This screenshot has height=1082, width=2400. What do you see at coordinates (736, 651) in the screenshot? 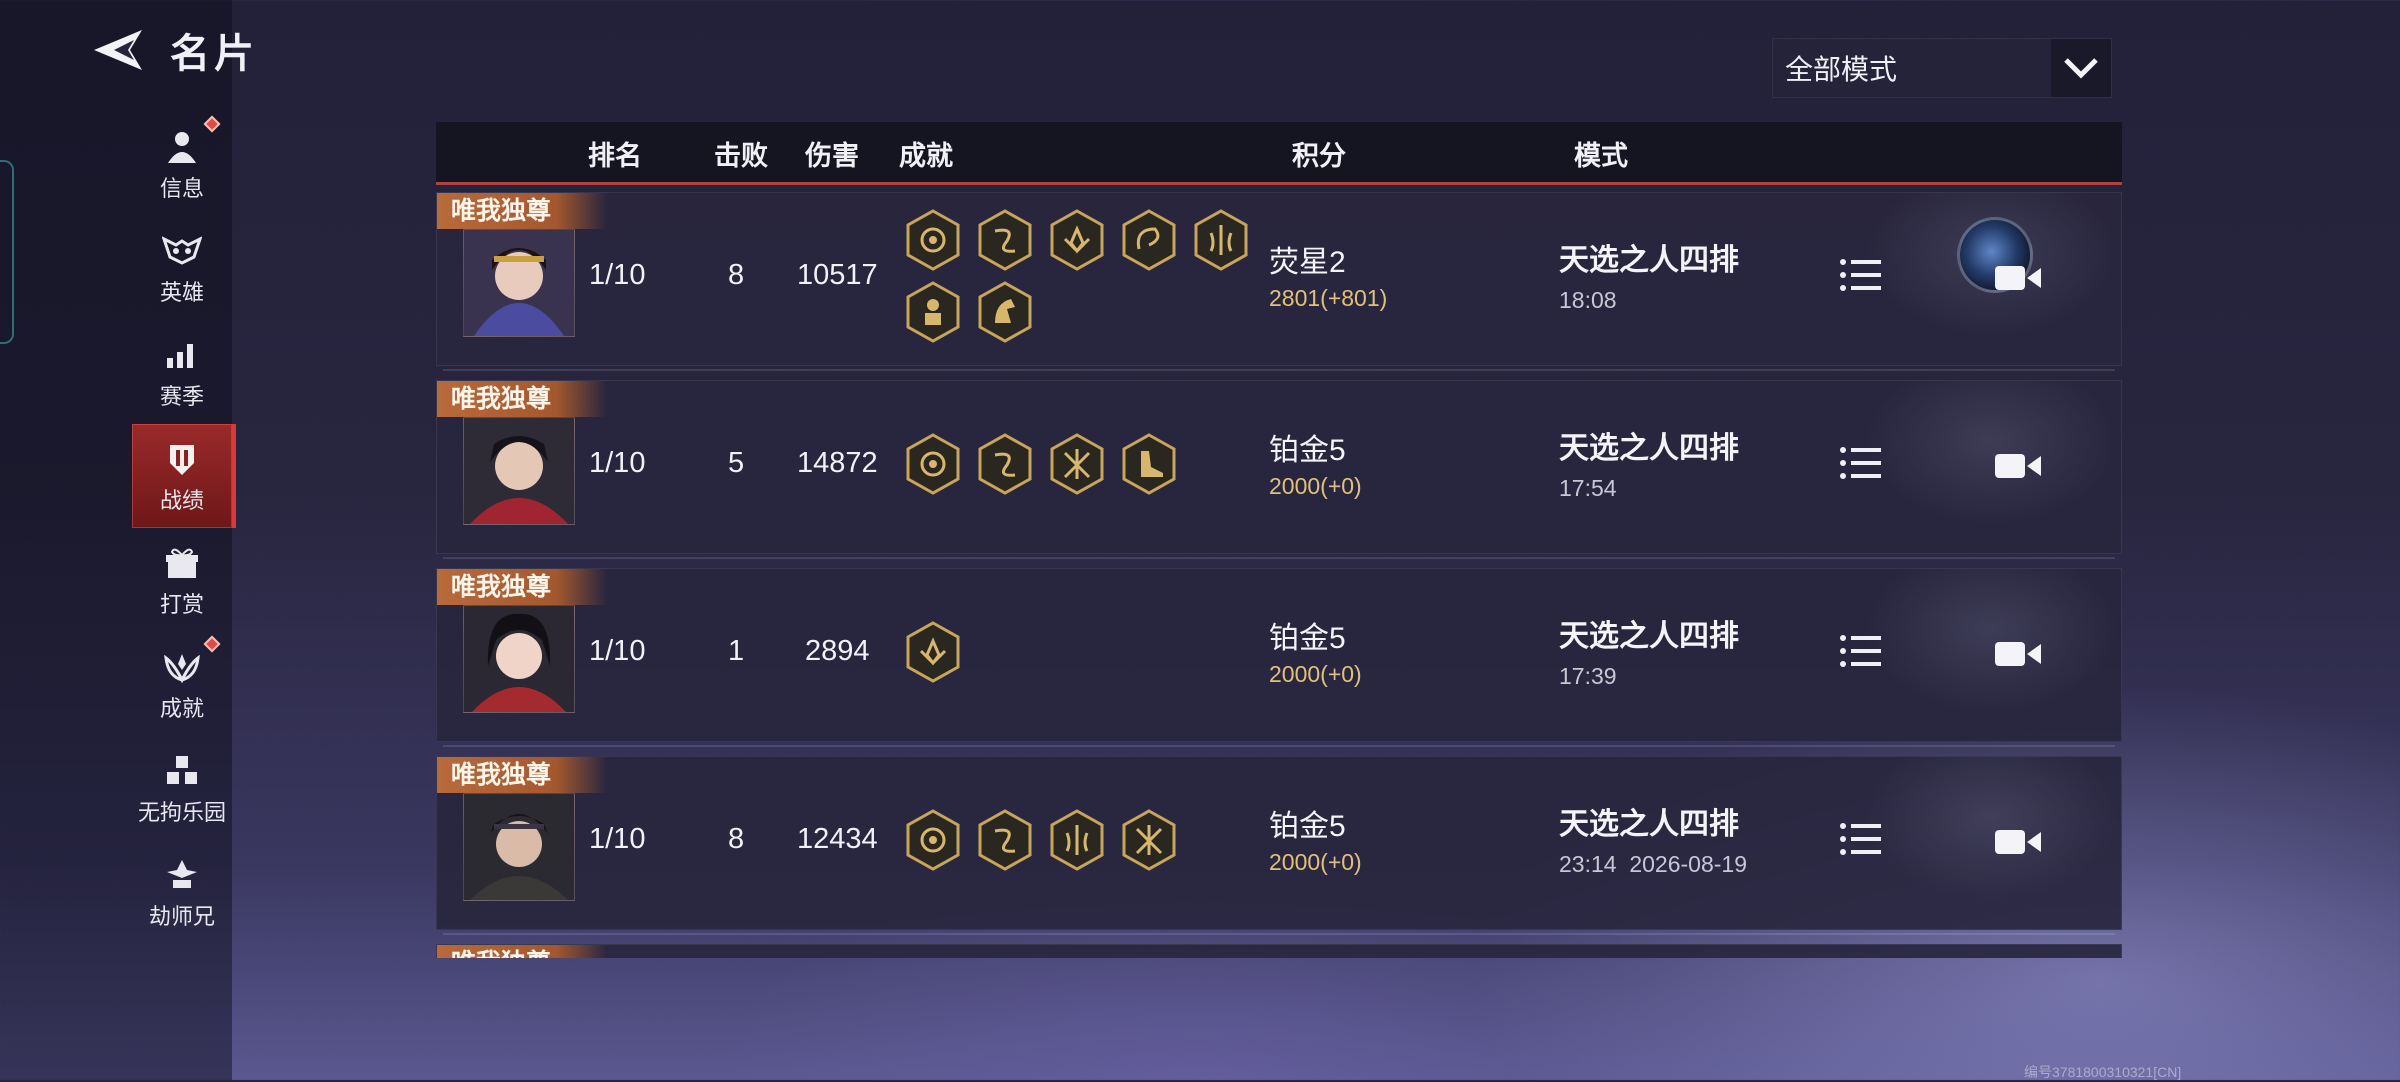
I see `kills-value: 1` at bounding box center [736, 651].